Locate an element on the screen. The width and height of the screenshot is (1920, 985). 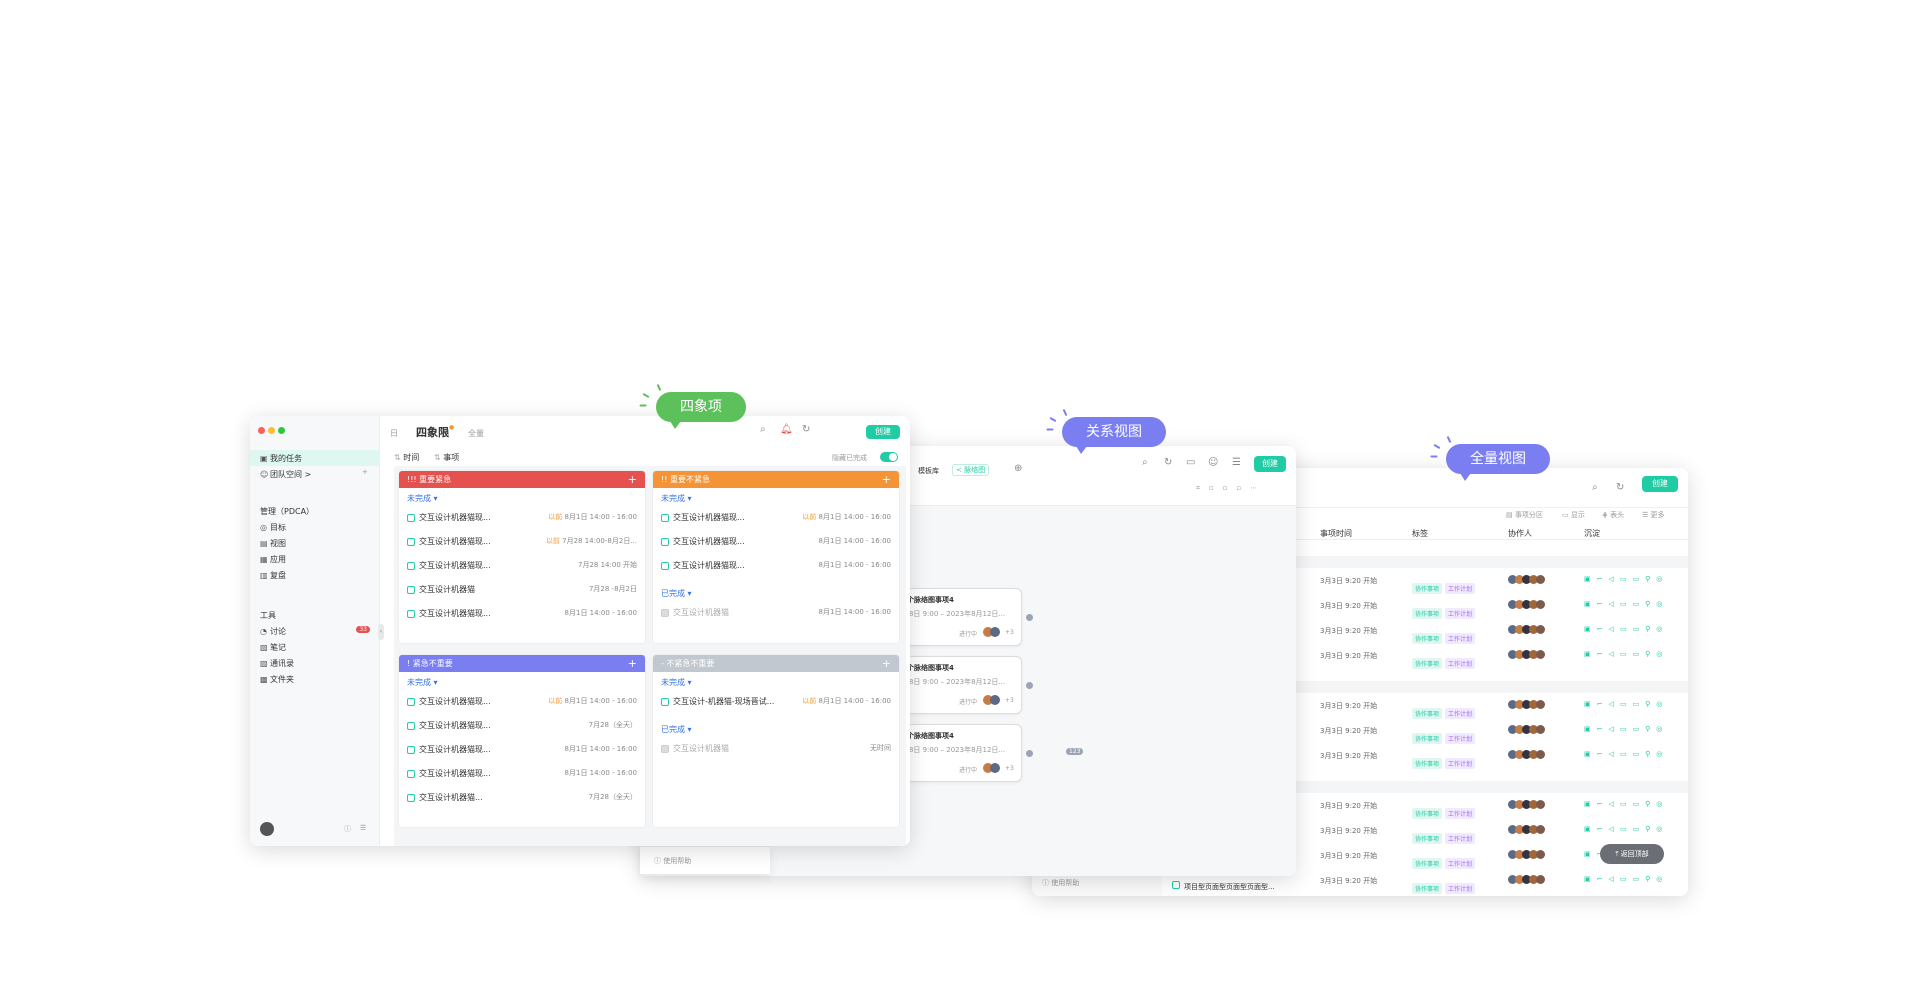
comment-icon: ▭ is located at coordinates (1190, 462).